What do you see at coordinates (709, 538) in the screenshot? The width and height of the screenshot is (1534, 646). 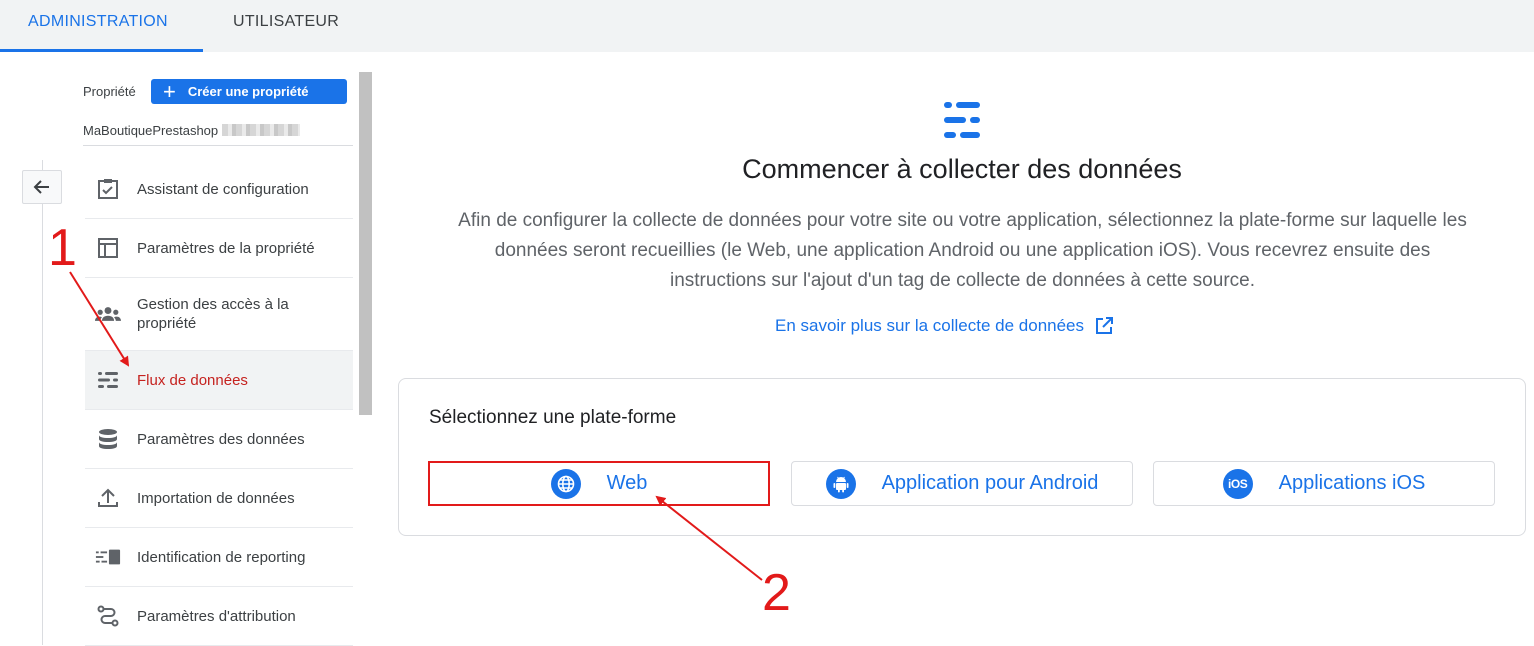 I see `annotation-arrow-two` at bounding box center [709, 538].